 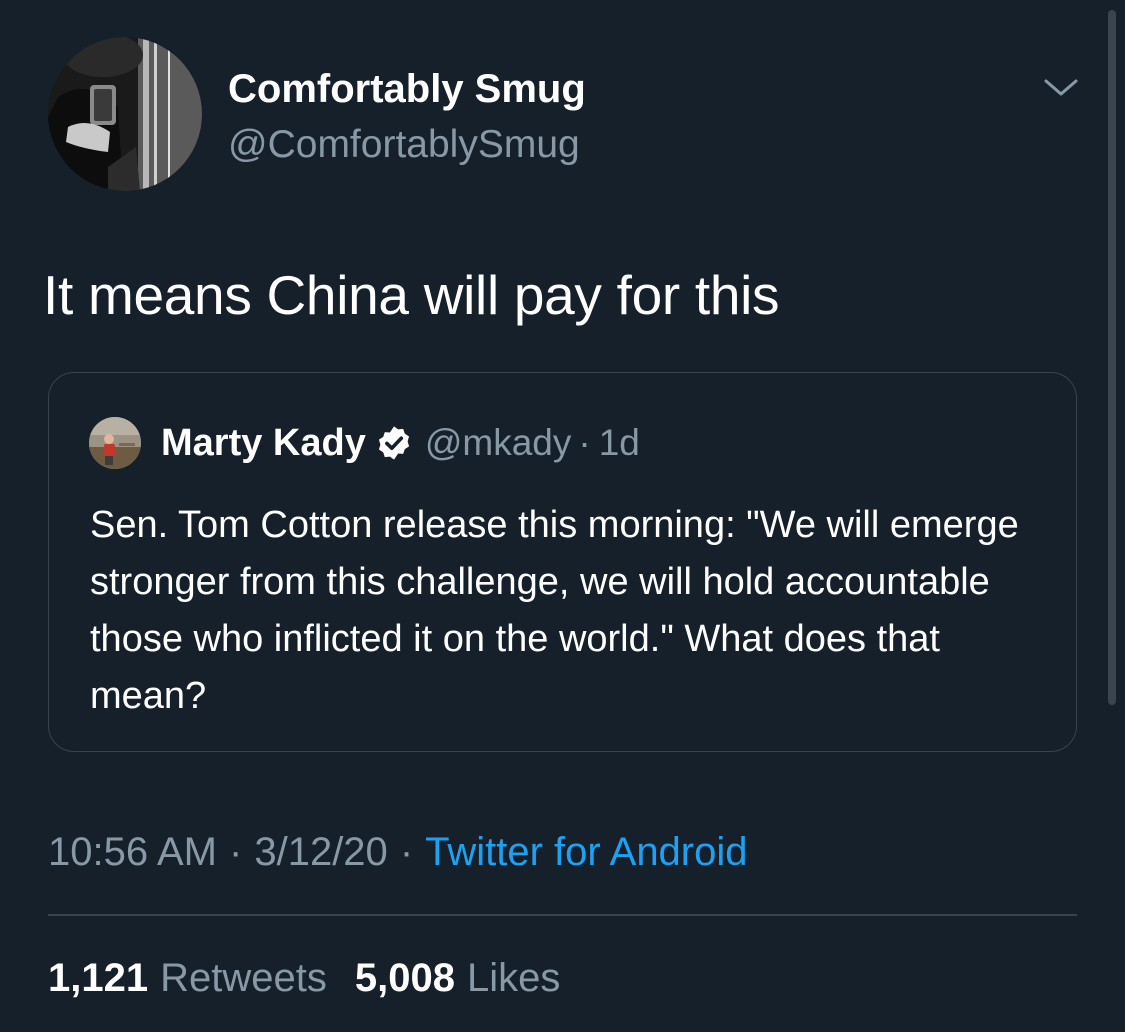 I want to click on author-display-name: Comfortably Smug, so click(x=407, y=89).